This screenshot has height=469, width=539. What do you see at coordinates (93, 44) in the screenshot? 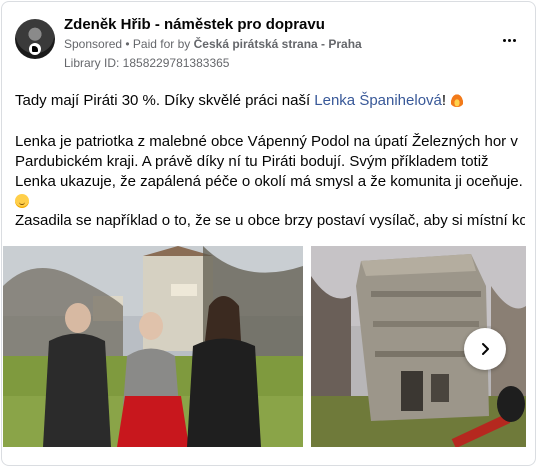
I see `sponsored-label: Sponsored` at bounding box center [93, 44].